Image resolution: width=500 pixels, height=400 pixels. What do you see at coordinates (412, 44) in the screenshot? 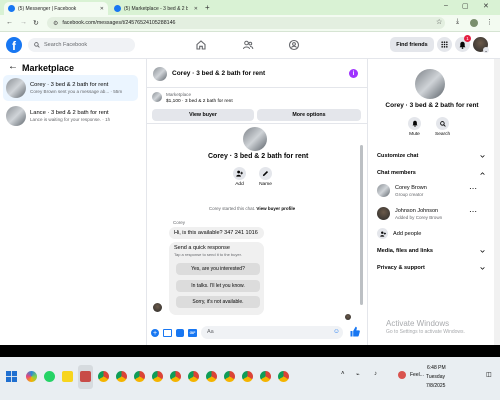
I see `find-friends-button: Find friends` at bounding box center [412, 44].